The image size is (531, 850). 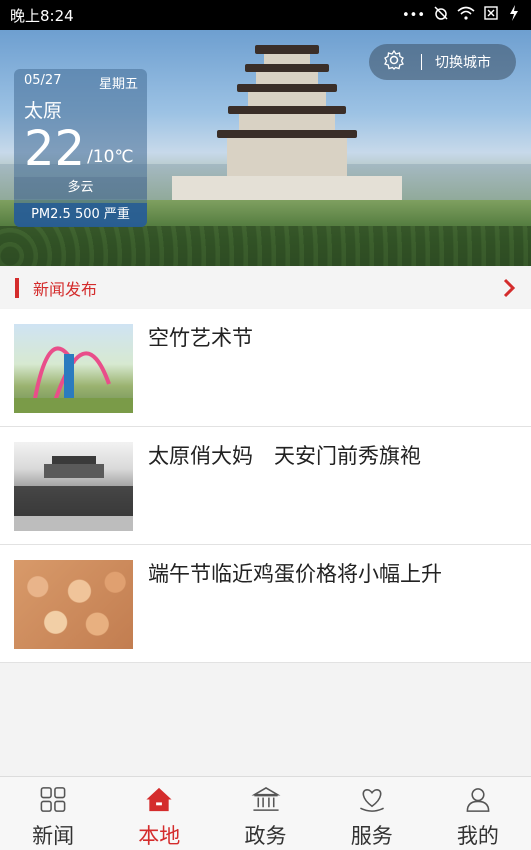 What do you see at coordinates (265, 368) in the screenshot?
I see `news-item: 空竹艺术节` at bounding box center [265, 368].